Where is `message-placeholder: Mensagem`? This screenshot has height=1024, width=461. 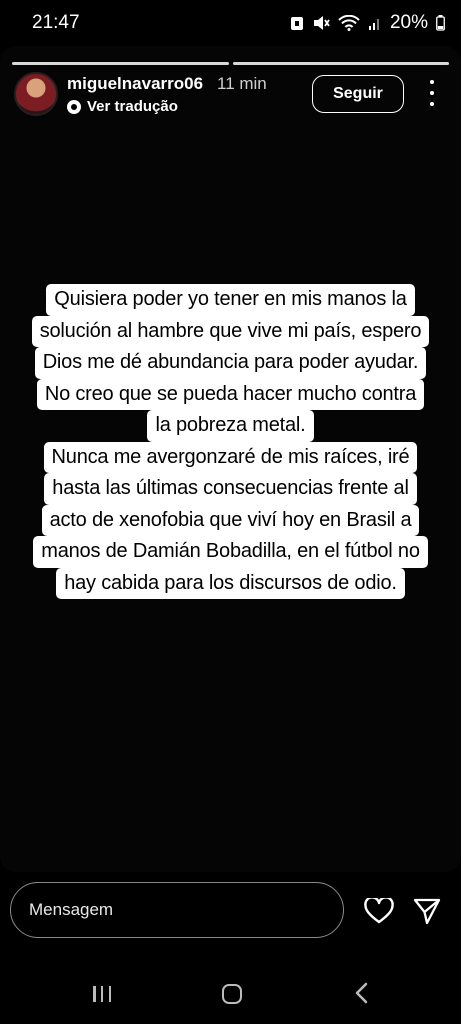 message-placeholder: Mensagem is located at coordinates (71, 909).